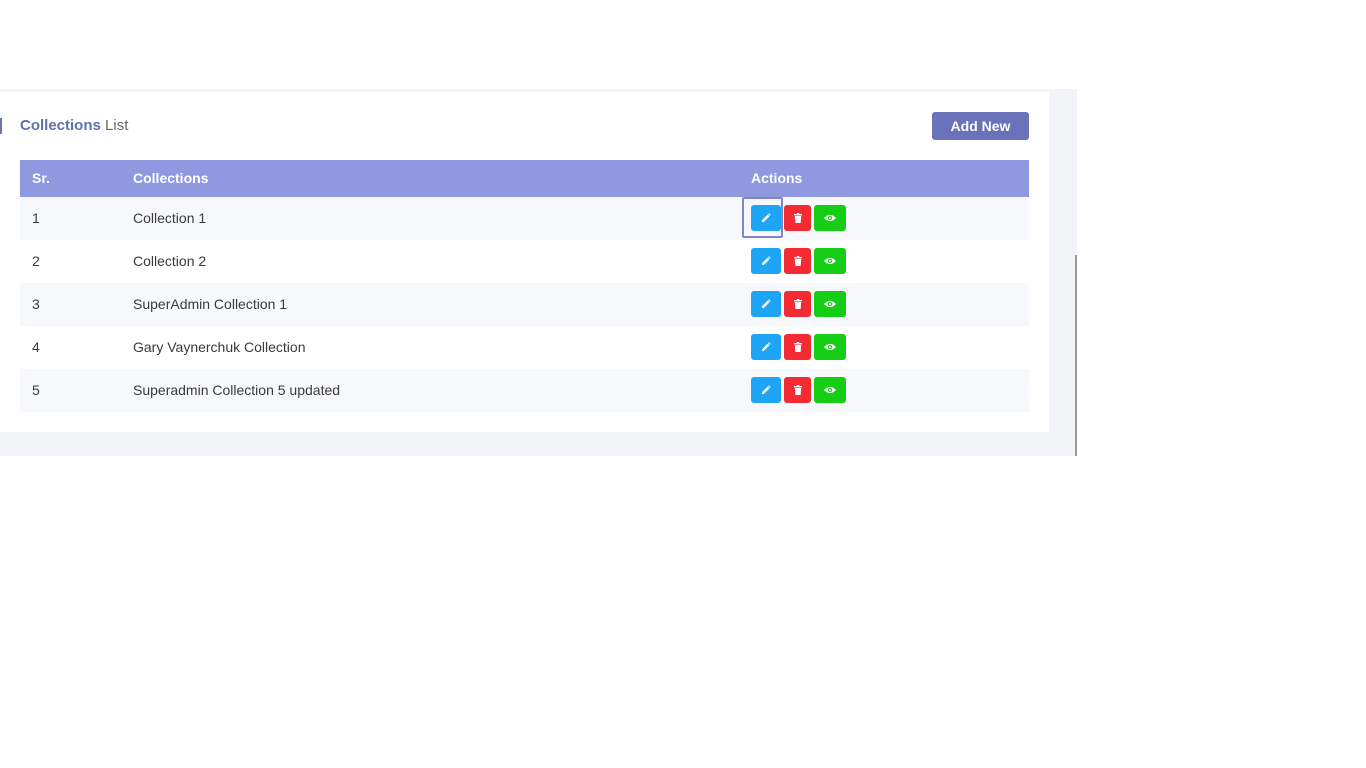 This screenshot has width=1366, height=768. Describe the element at coordinates (171, 178) in the screenshot. I see `header-collections: Collections` at that location.